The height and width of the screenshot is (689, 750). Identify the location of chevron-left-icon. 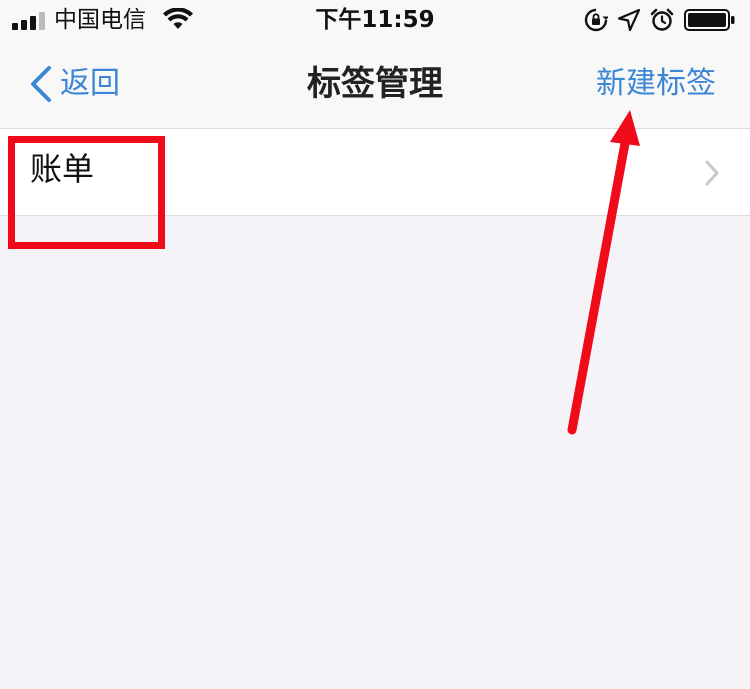
(41, 84).